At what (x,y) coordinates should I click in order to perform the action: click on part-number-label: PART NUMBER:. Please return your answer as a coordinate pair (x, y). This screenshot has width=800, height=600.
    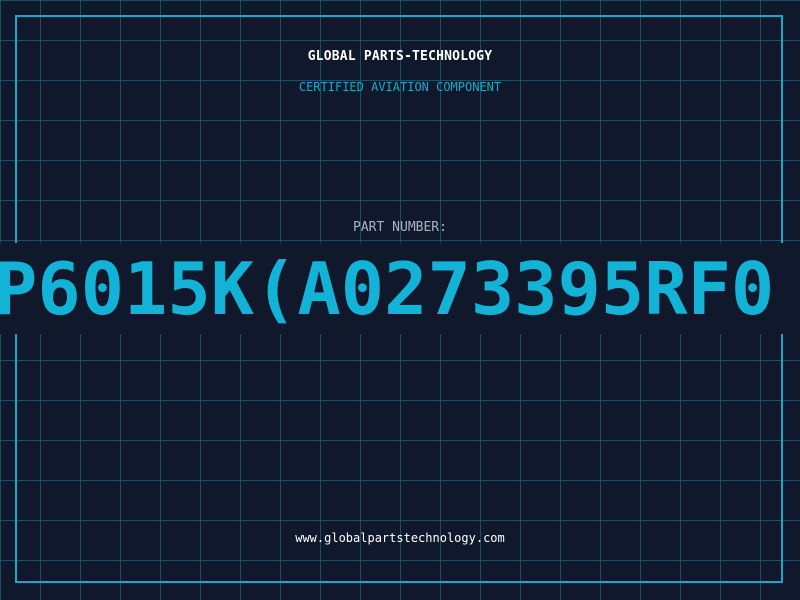
    Looking at the image, I should click on (400, 227).